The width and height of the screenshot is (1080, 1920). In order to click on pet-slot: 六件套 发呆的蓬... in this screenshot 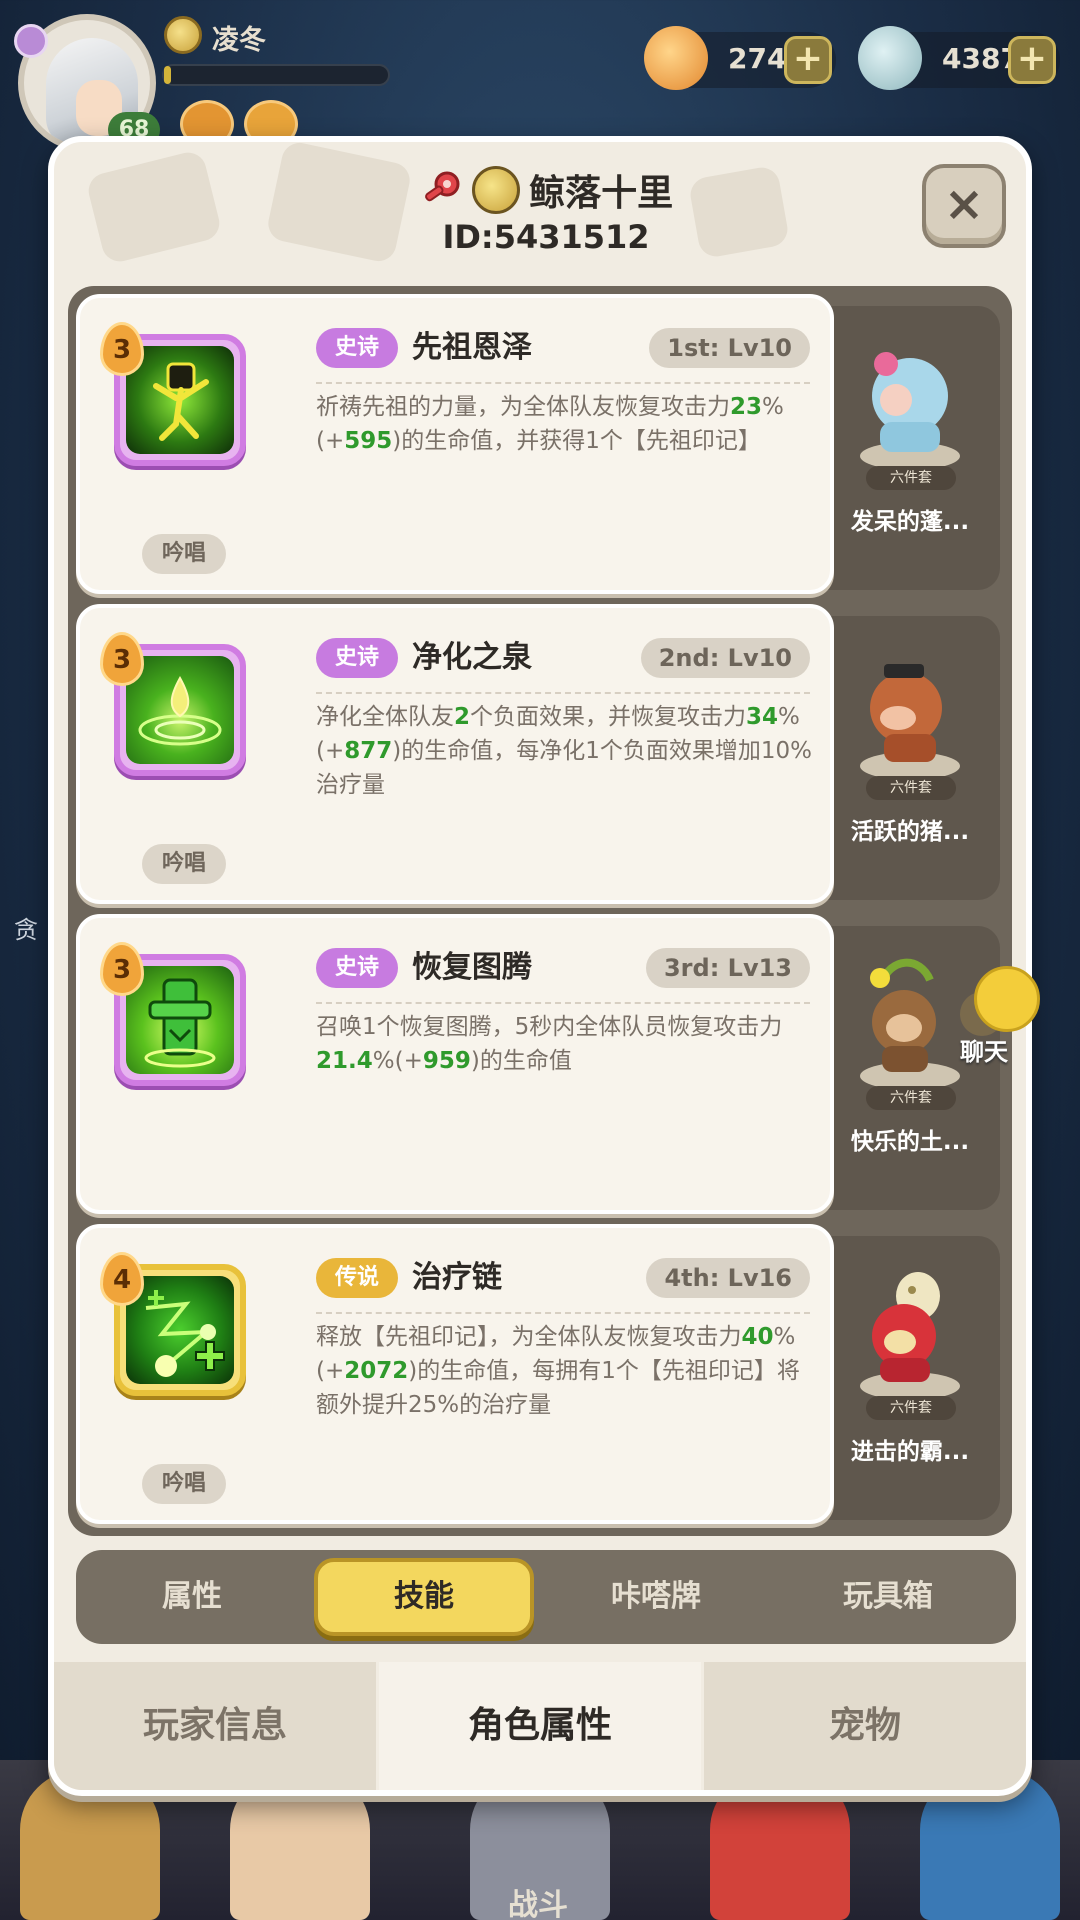, I will do `click(910, 448)`.